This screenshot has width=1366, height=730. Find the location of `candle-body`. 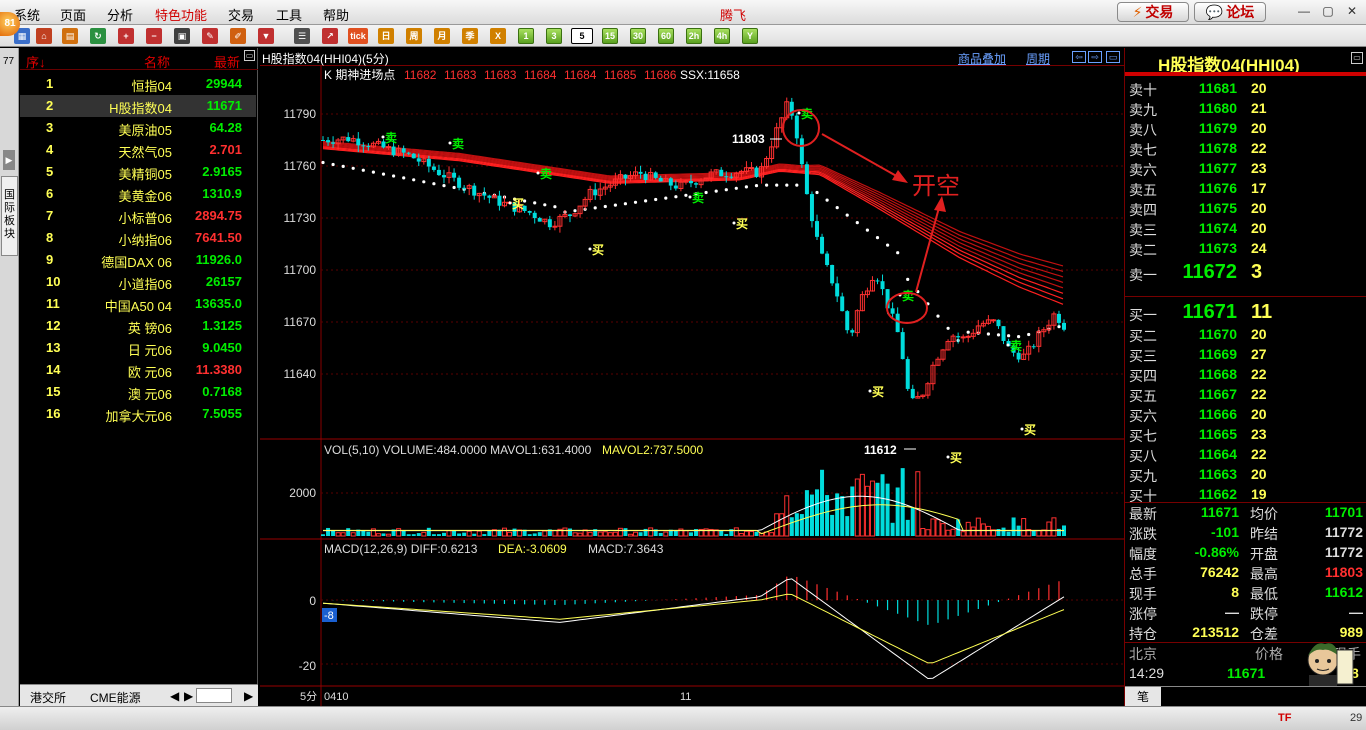

candle-body is located at coordinates (827, 259).